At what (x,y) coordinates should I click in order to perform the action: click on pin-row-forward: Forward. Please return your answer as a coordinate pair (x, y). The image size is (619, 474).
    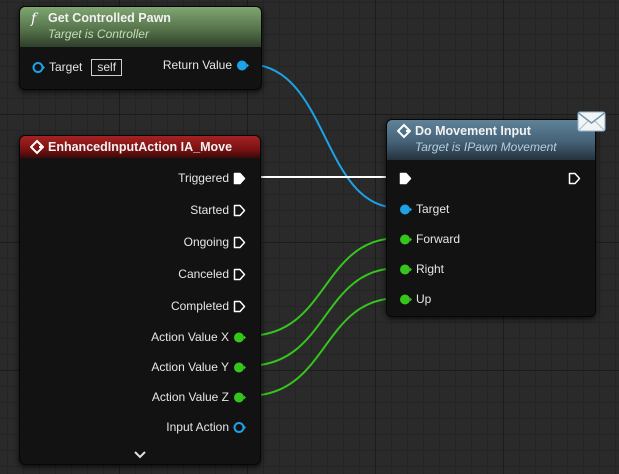
    Looking at the image, I should click on (431, 239).